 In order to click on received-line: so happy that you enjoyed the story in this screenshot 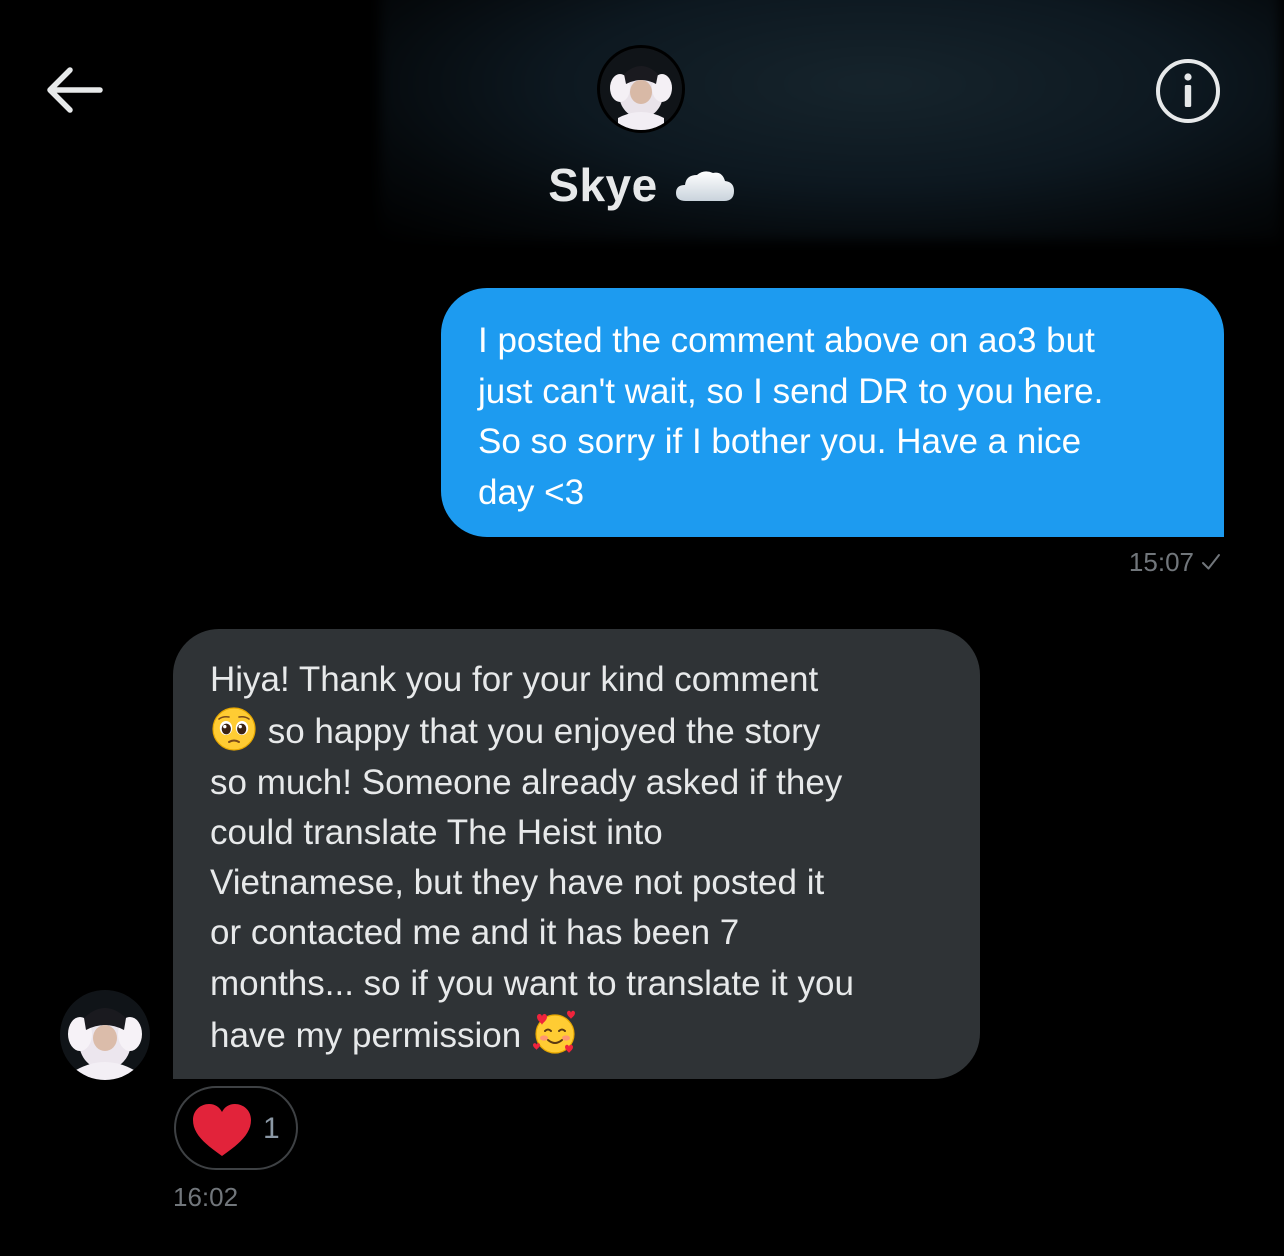, I will do `click(539, 732)`.